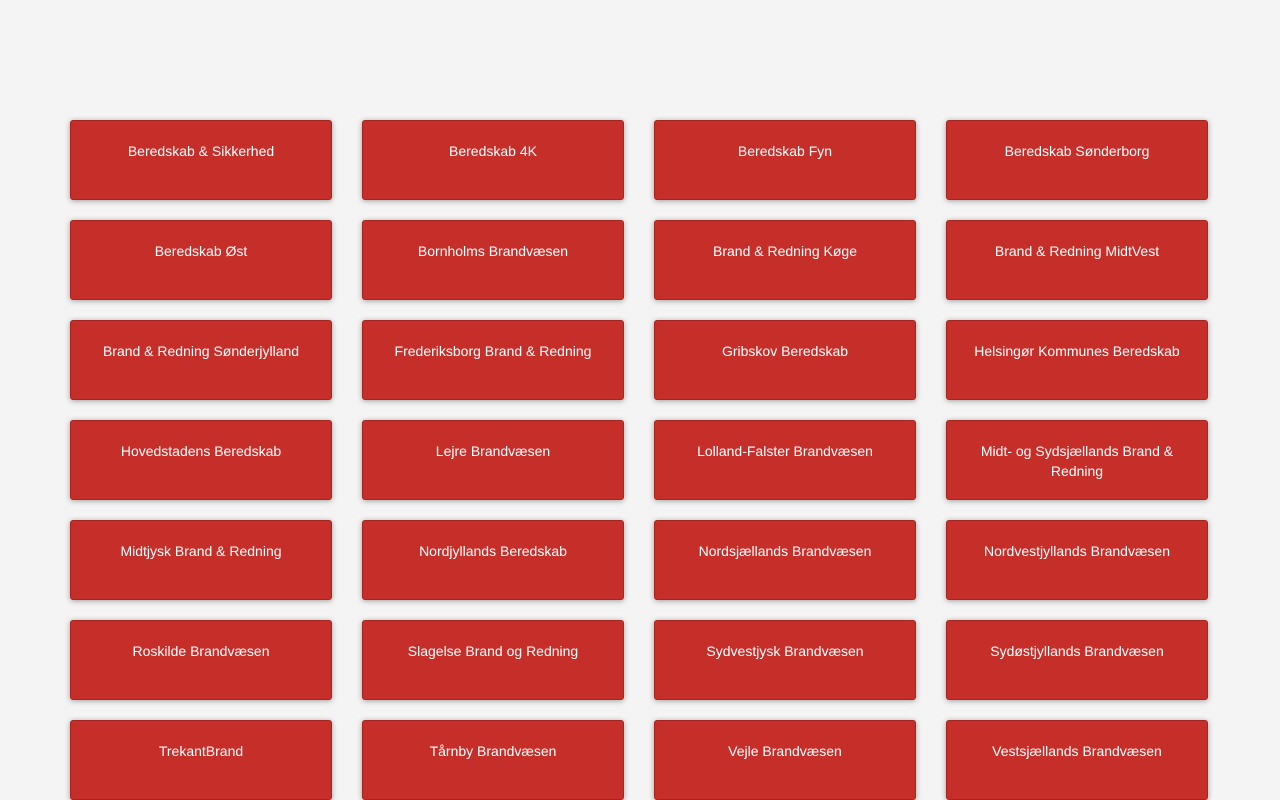  I want to click on tile-trekantbrand: TrekantBrand, so click(201, 760).